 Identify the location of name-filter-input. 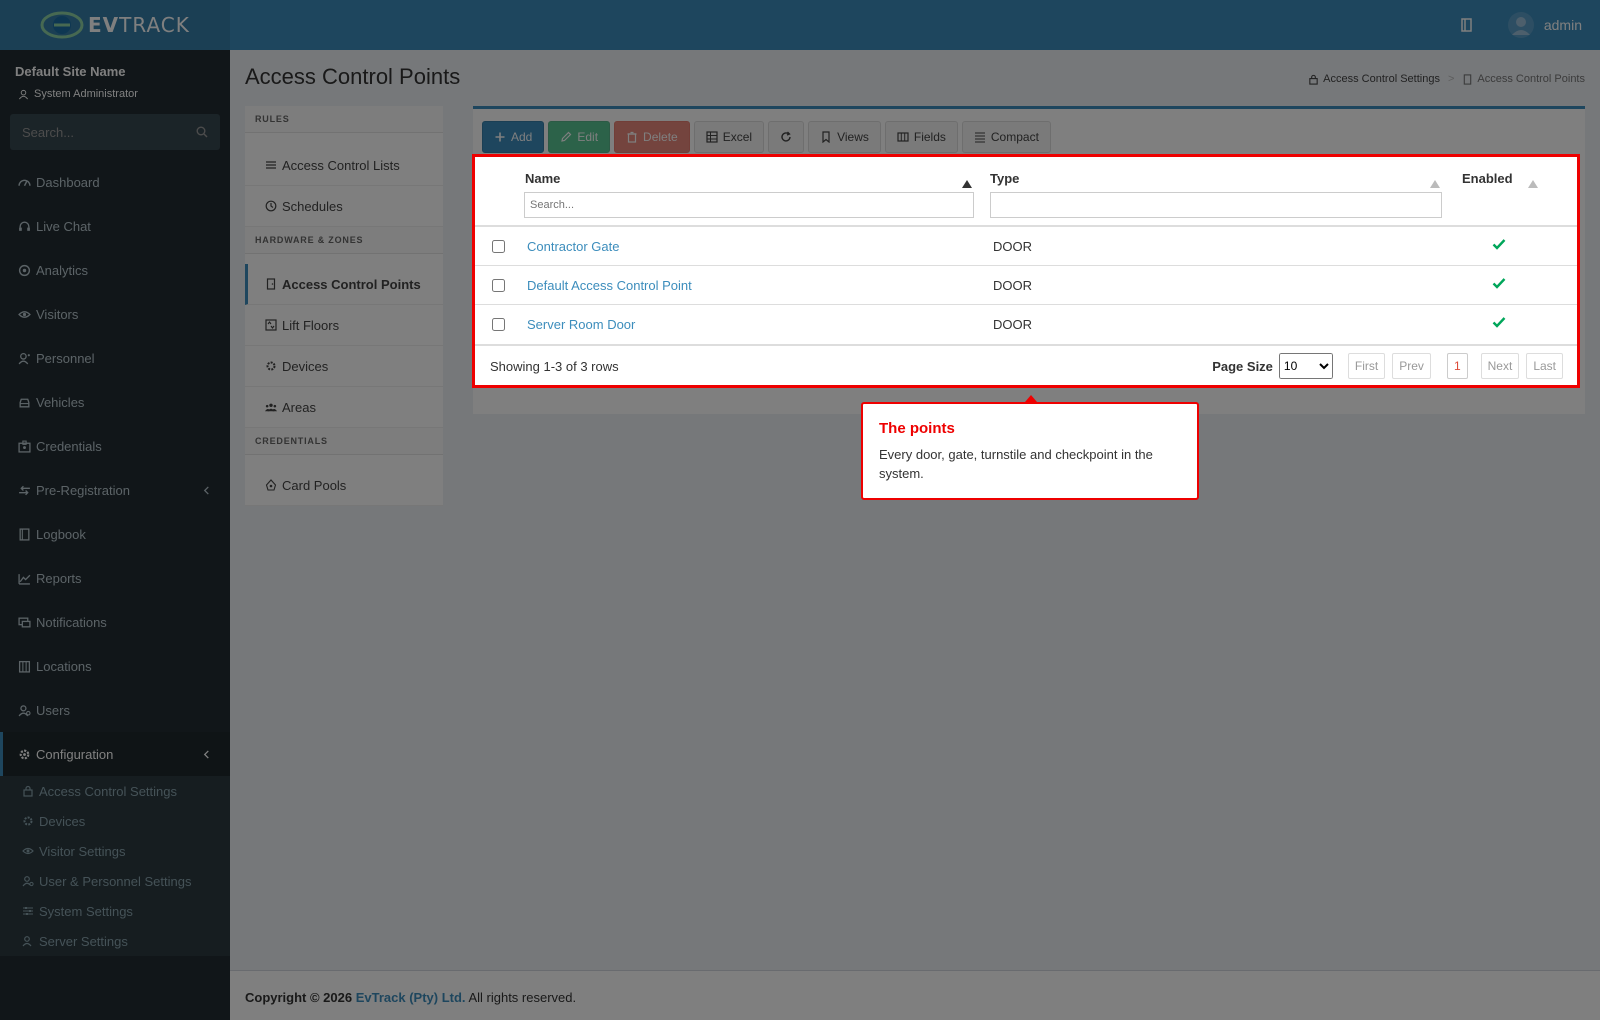
(749, 205).